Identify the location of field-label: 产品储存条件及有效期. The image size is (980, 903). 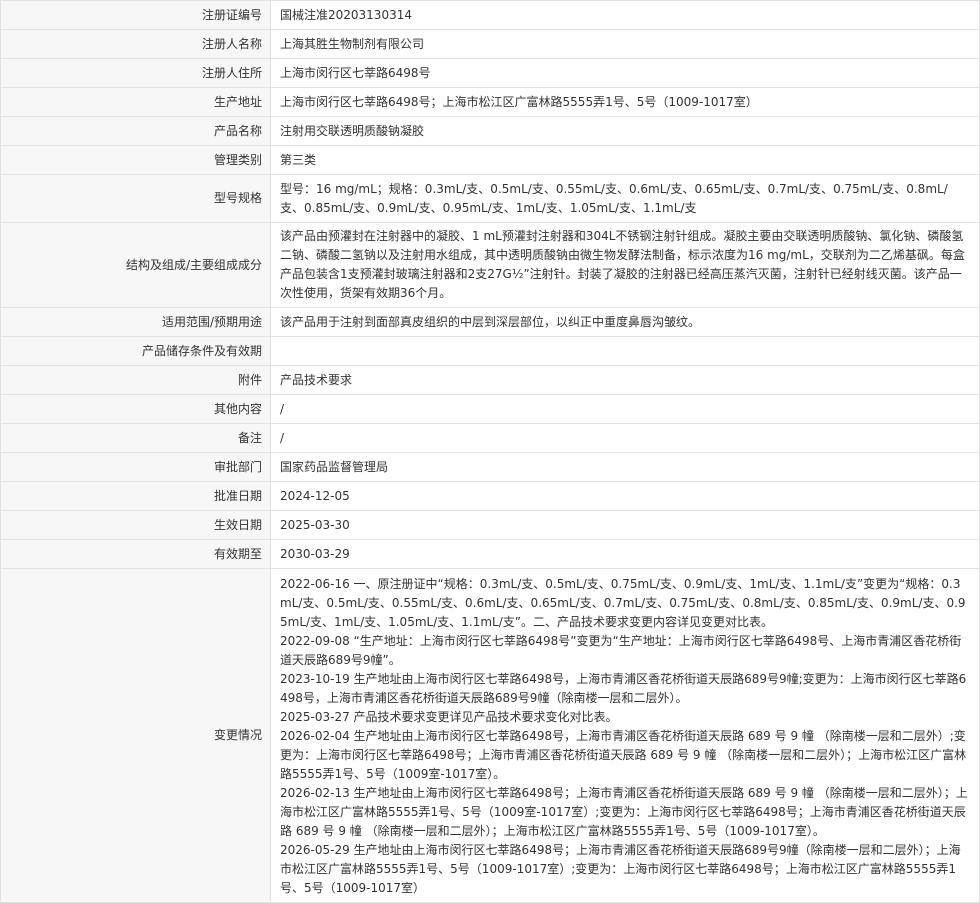
(135, 351).